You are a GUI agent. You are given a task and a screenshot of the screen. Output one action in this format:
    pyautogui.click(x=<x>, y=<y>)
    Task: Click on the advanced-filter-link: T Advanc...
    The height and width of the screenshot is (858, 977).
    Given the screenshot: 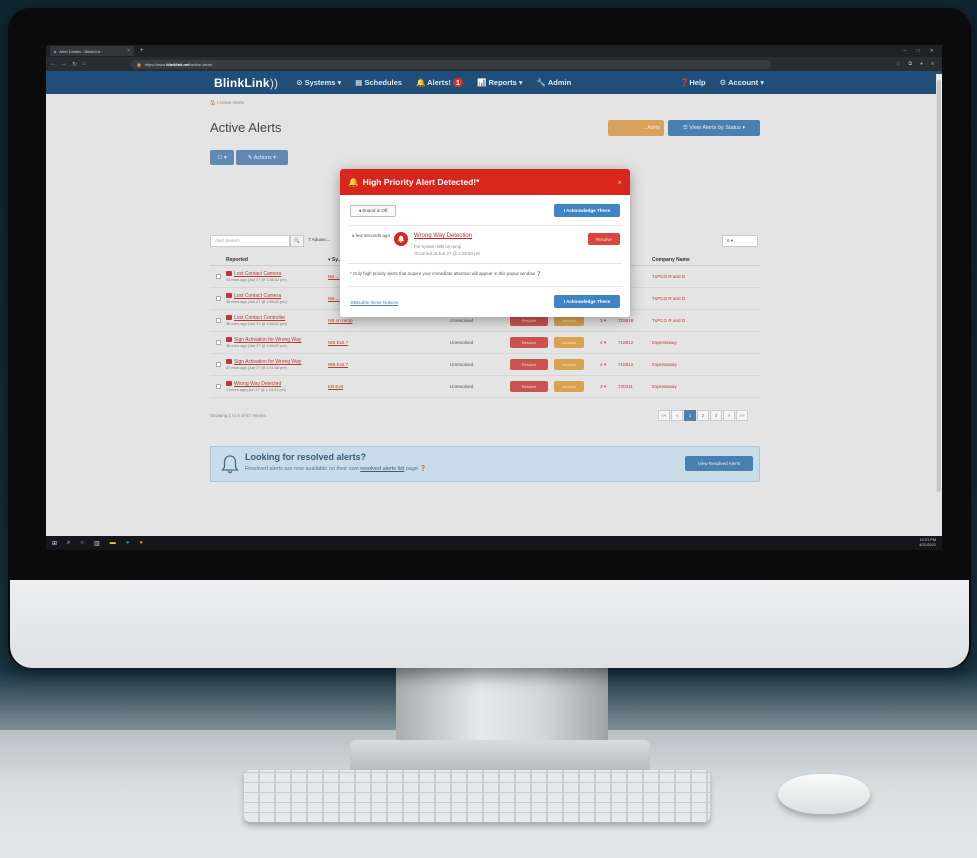 What is the action you would take?
    pyautogui.click(x=319, y=239)
    